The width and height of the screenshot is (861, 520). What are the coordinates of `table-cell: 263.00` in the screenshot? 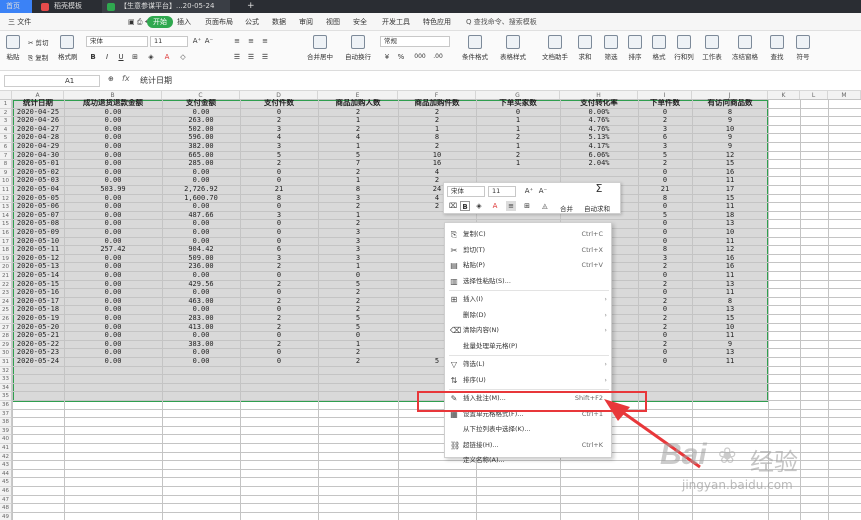 It's located at (201, 120).